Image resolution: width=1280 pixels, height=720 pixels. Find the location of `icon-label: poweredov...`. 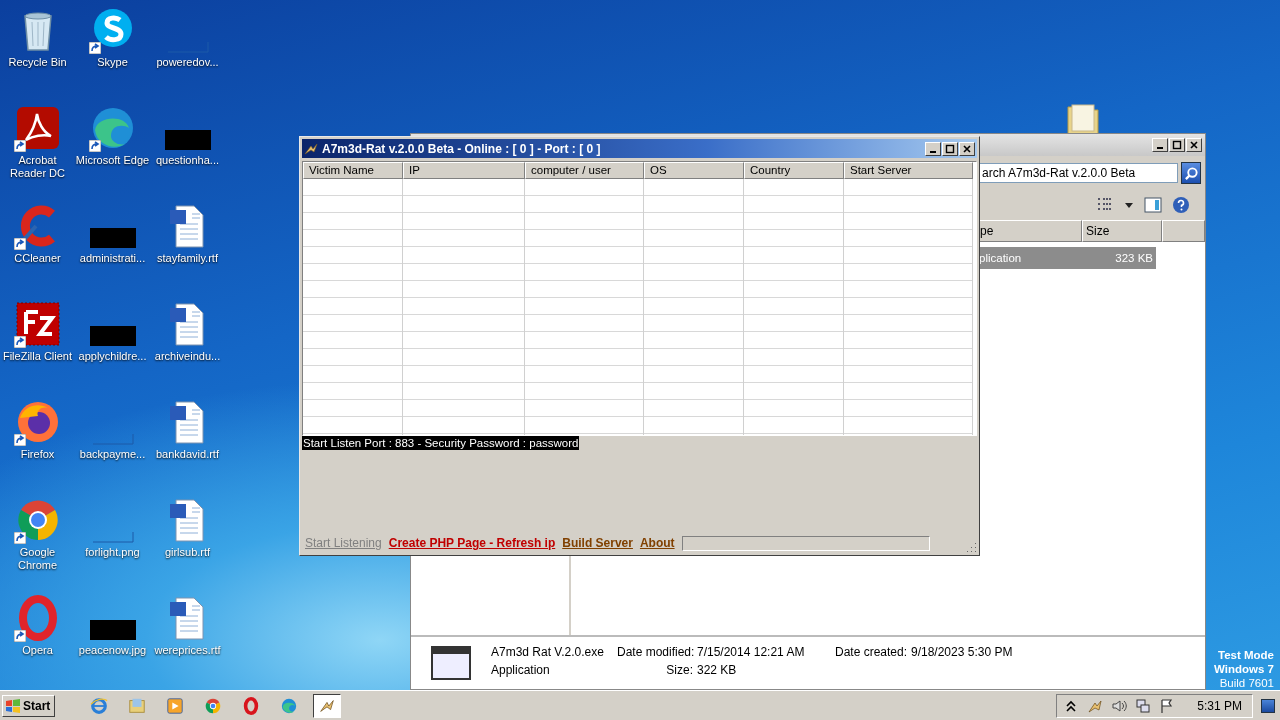

icon-label: poweredov... is located at coordinates (187, 62).